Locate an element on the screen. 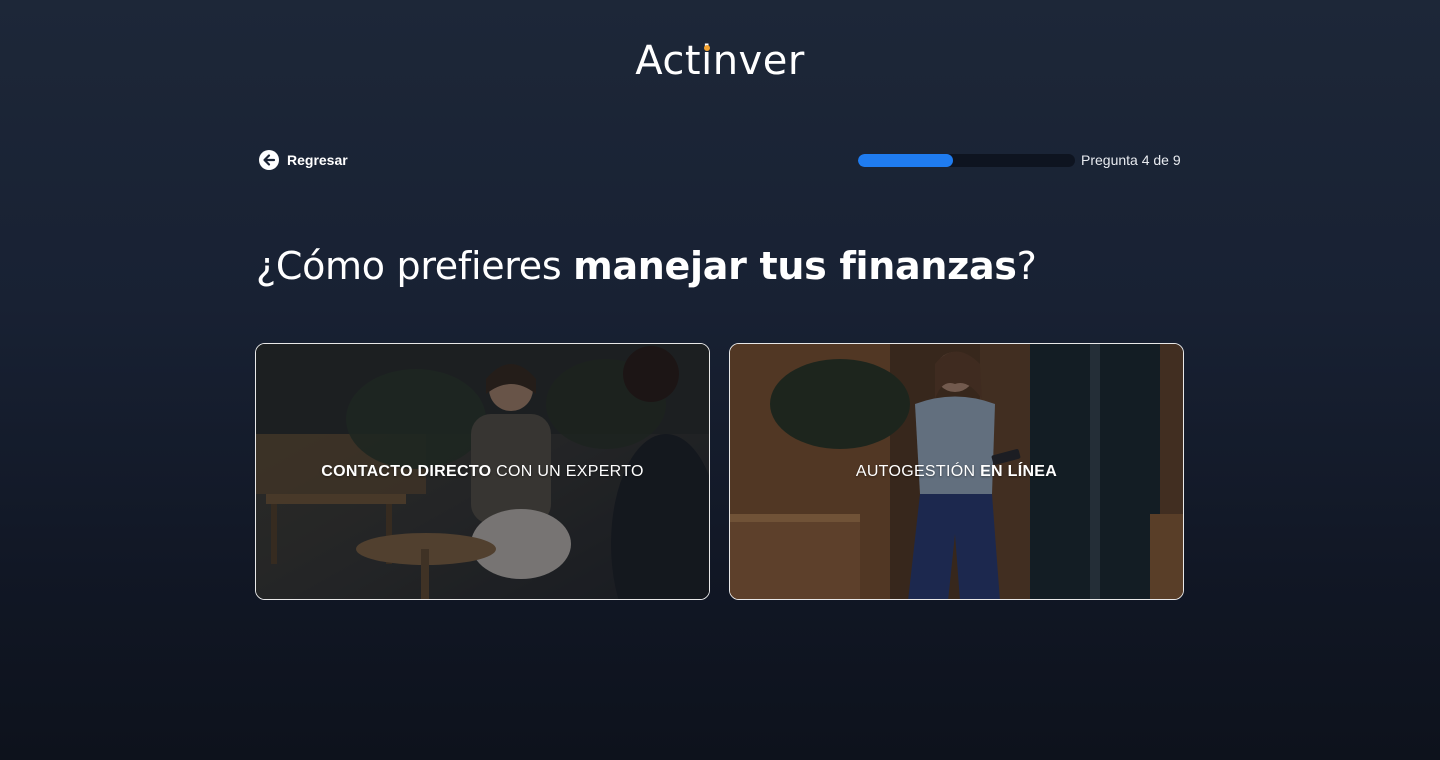  option-card-contacto-directo: CONTACTO DIRECTO CON UN EXPERTO is located at coordinates (482, 471).